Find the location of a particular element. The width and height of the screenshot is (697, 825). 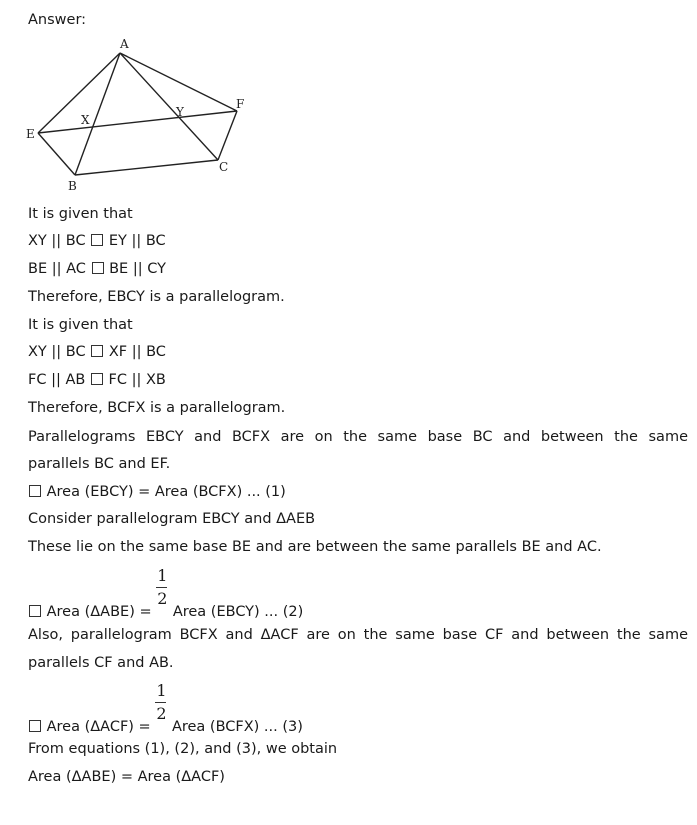

segment-ae is located at coordinates (79, 93).